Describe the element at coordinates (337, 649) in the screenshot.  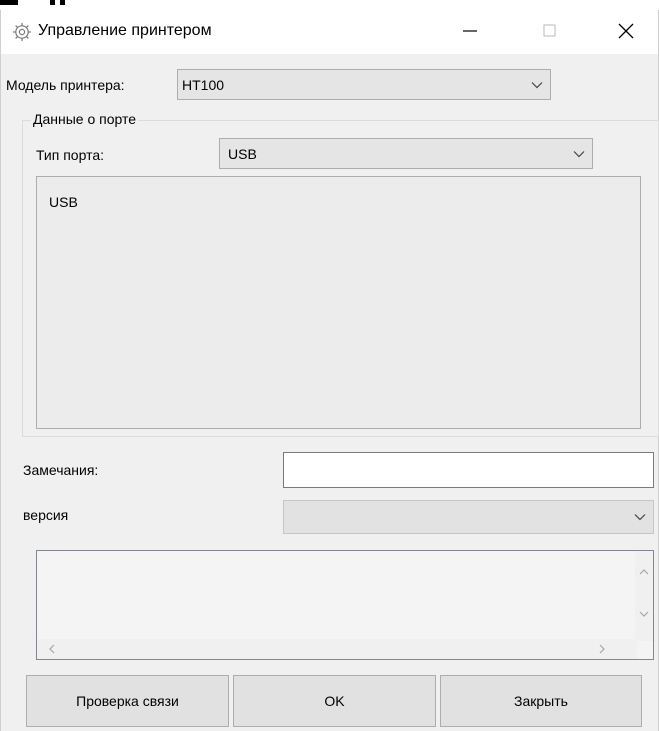
I see `horizontal-scrollbar` at that location.